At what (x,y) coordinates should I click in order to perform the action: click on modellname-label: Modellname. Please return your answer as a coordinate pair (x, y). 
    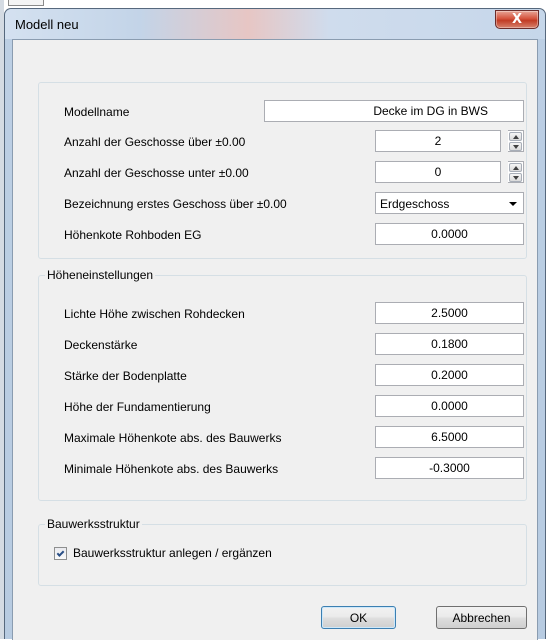
    Looking at the image, I should click on (97, 112).